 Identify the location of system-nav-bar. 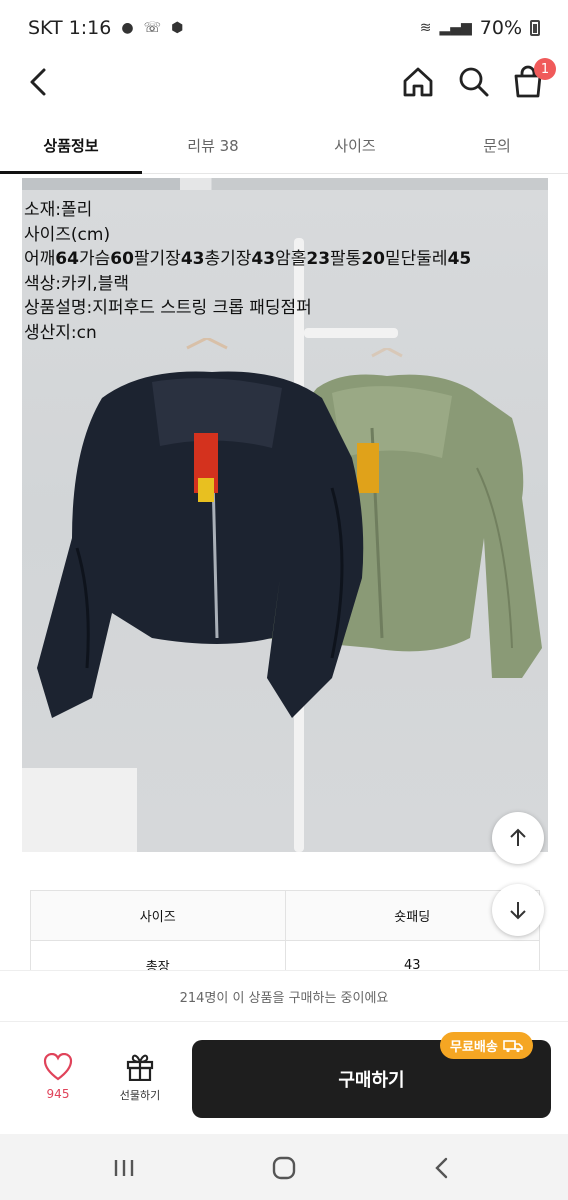
(284, 1167).